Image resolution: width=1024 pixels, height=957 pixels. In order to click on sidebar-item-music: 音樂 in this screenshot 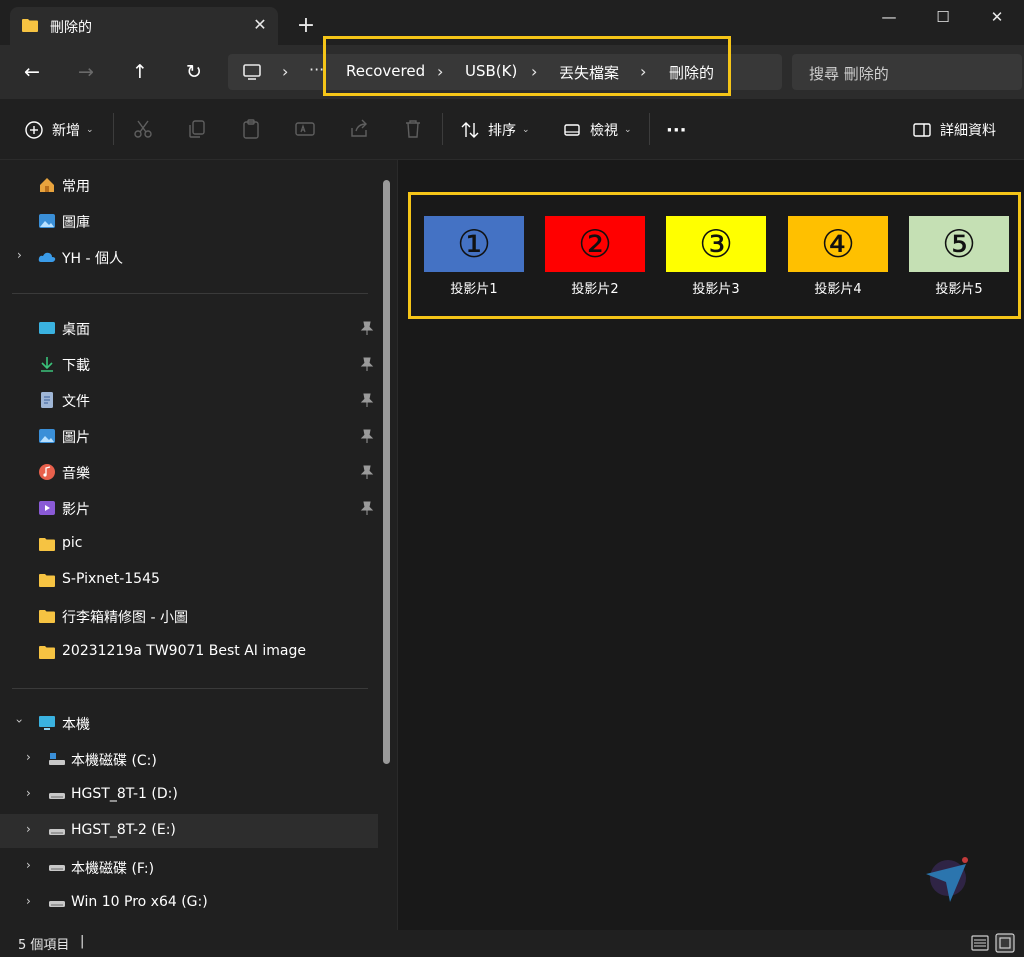, I will do `click(189, 472)`.